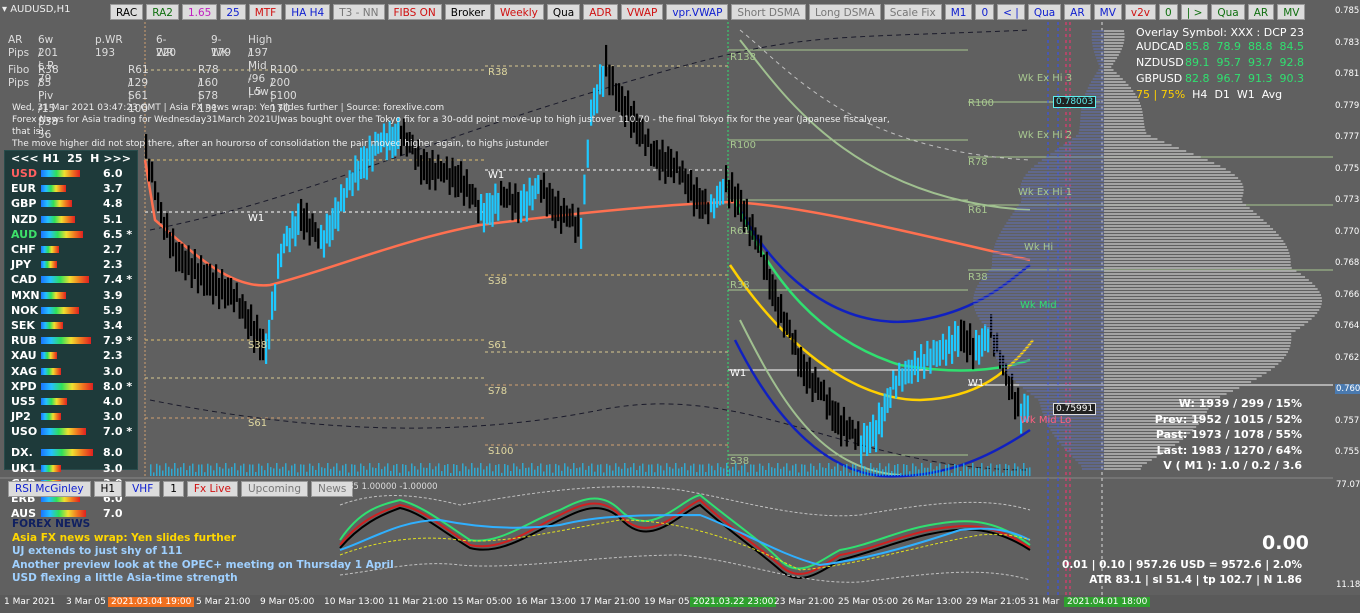 The image size is (1360, 613). I want to click on strength-row: EUR 3.7, so click(71, 188).